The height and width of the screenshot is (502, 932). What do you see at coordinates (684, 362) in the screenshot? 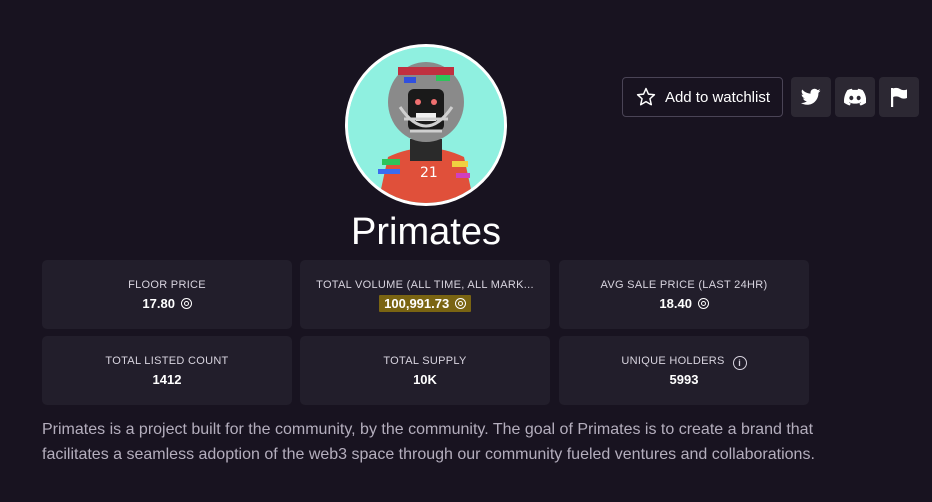
I see `stat-label: UNIQUE HOLDERS i` at bounding box center [684, 362].